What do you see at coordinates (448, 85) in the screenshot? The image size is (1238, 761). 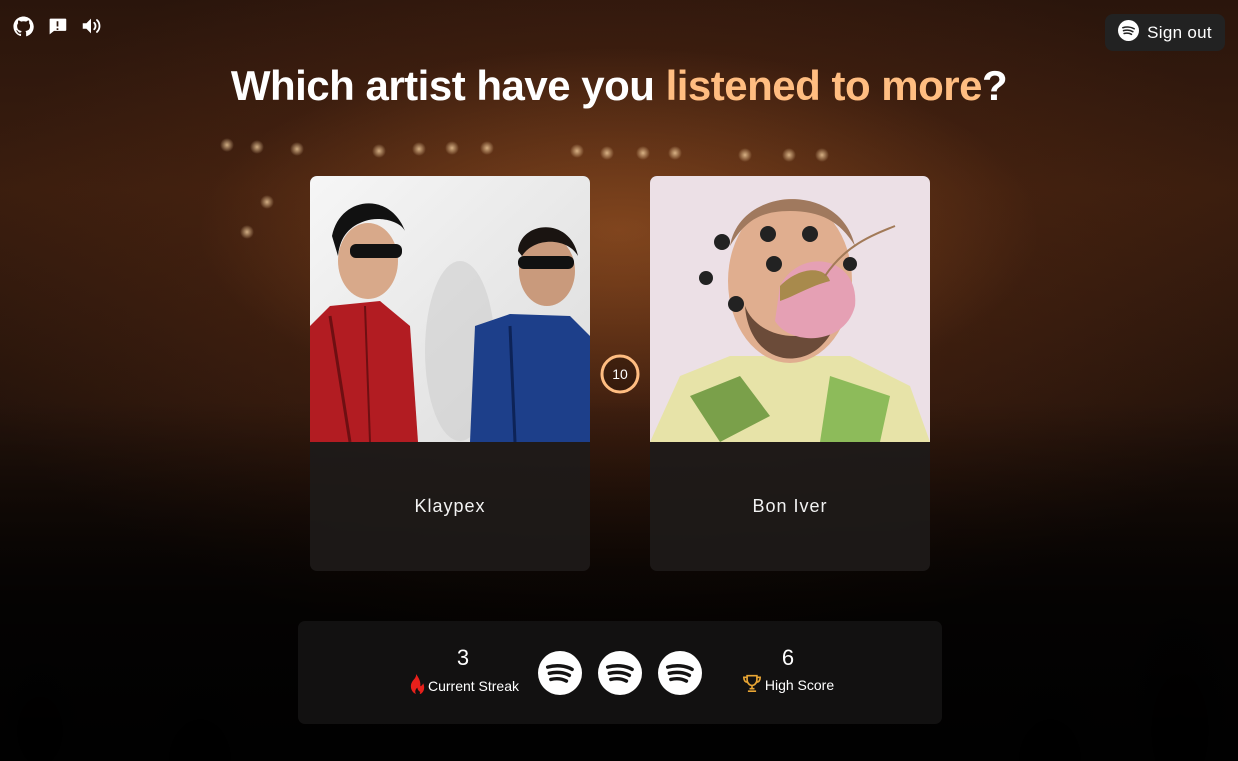 I see `title-prefix: Which artist have you` at bounding box center [448, 85].